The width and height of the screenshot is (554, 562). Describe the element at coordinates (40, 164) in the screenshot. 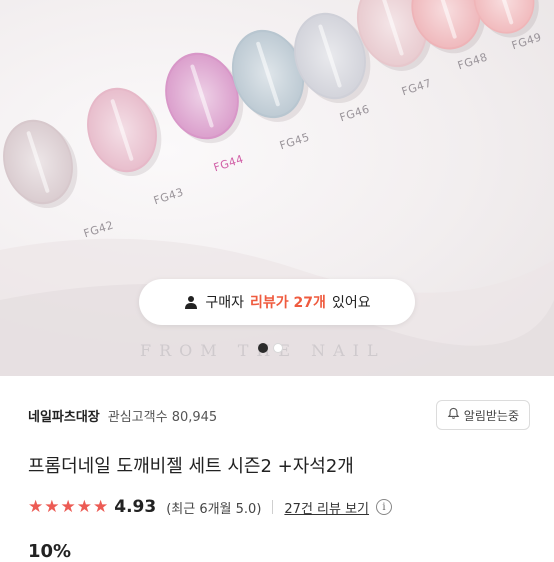

I see `nail-swatch-fg42` at that location.